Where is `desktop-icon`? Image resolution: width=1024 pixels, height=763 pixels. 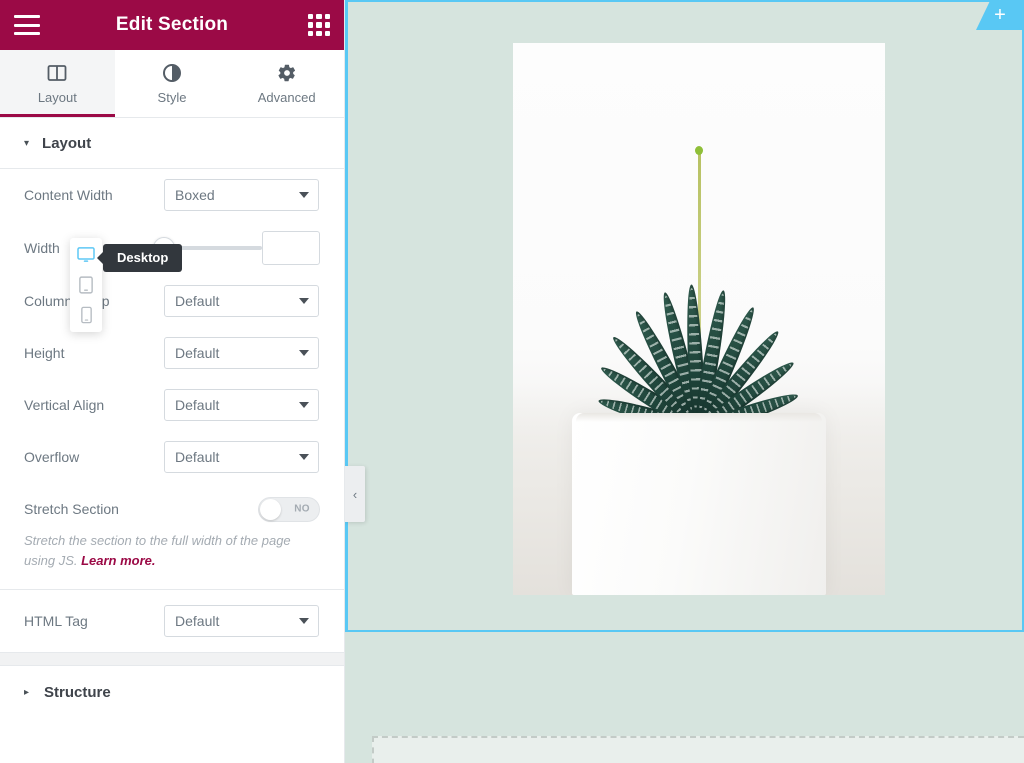
desktop-icon is located at coordinates (86, 255).